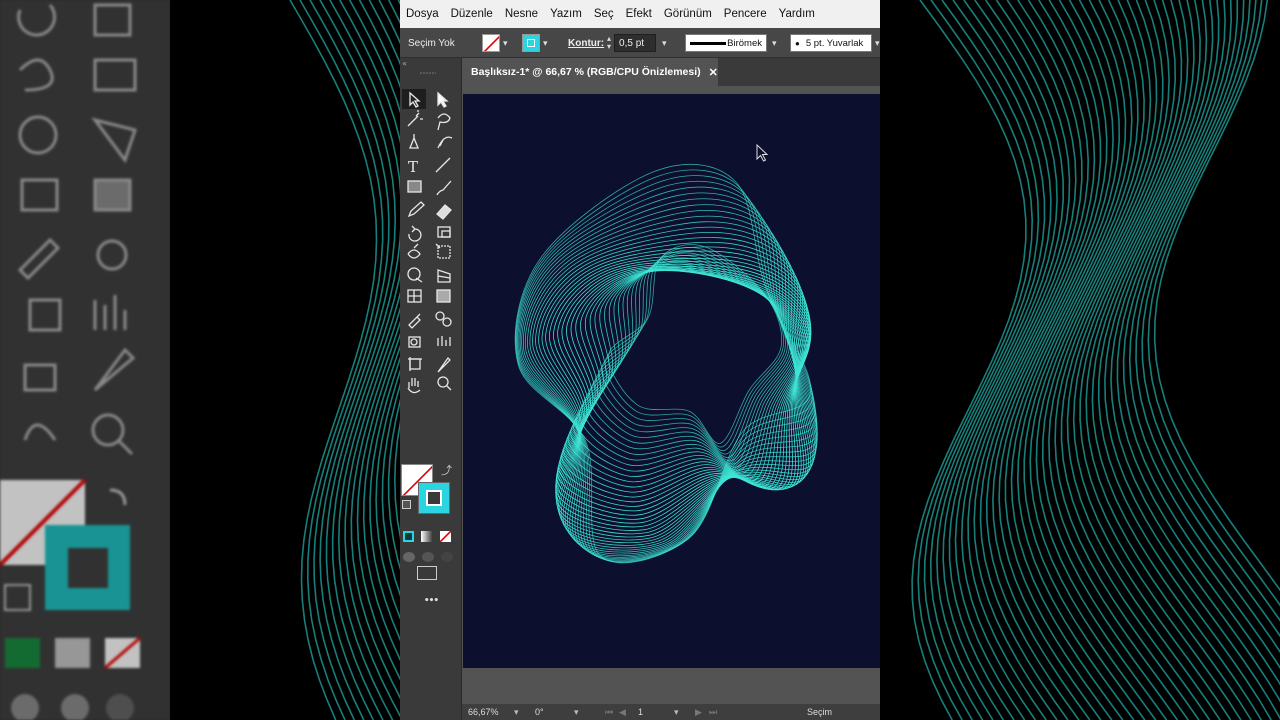  Describe the element at coordinates (762, 153) in the screenshot. I see `mouse-cursor-icon` at that location.